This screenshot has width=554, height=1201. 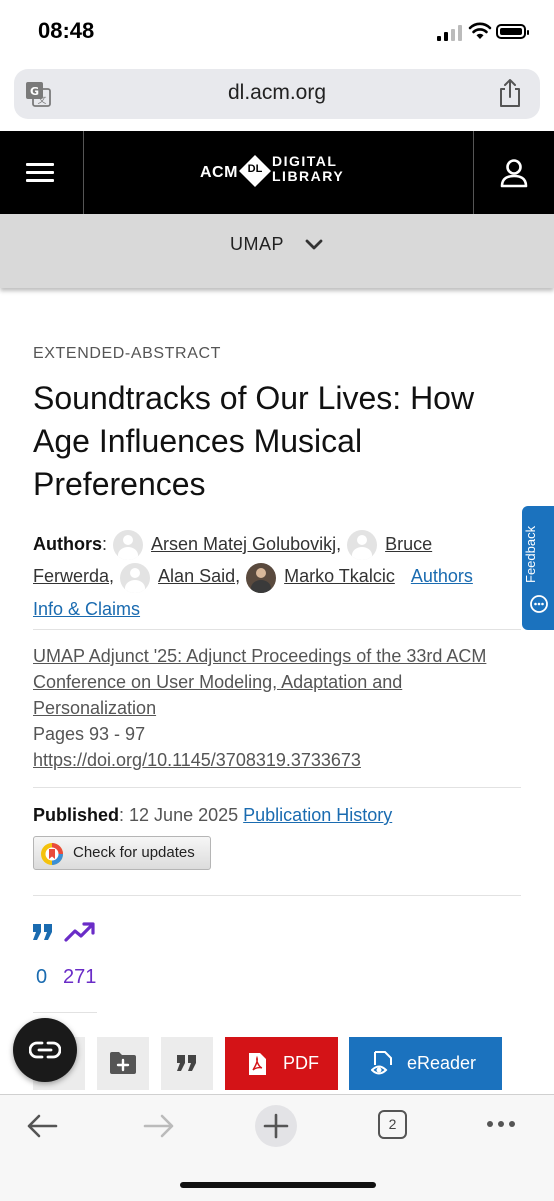 I want to click on feedback-icon, so click(x=539, y=604).